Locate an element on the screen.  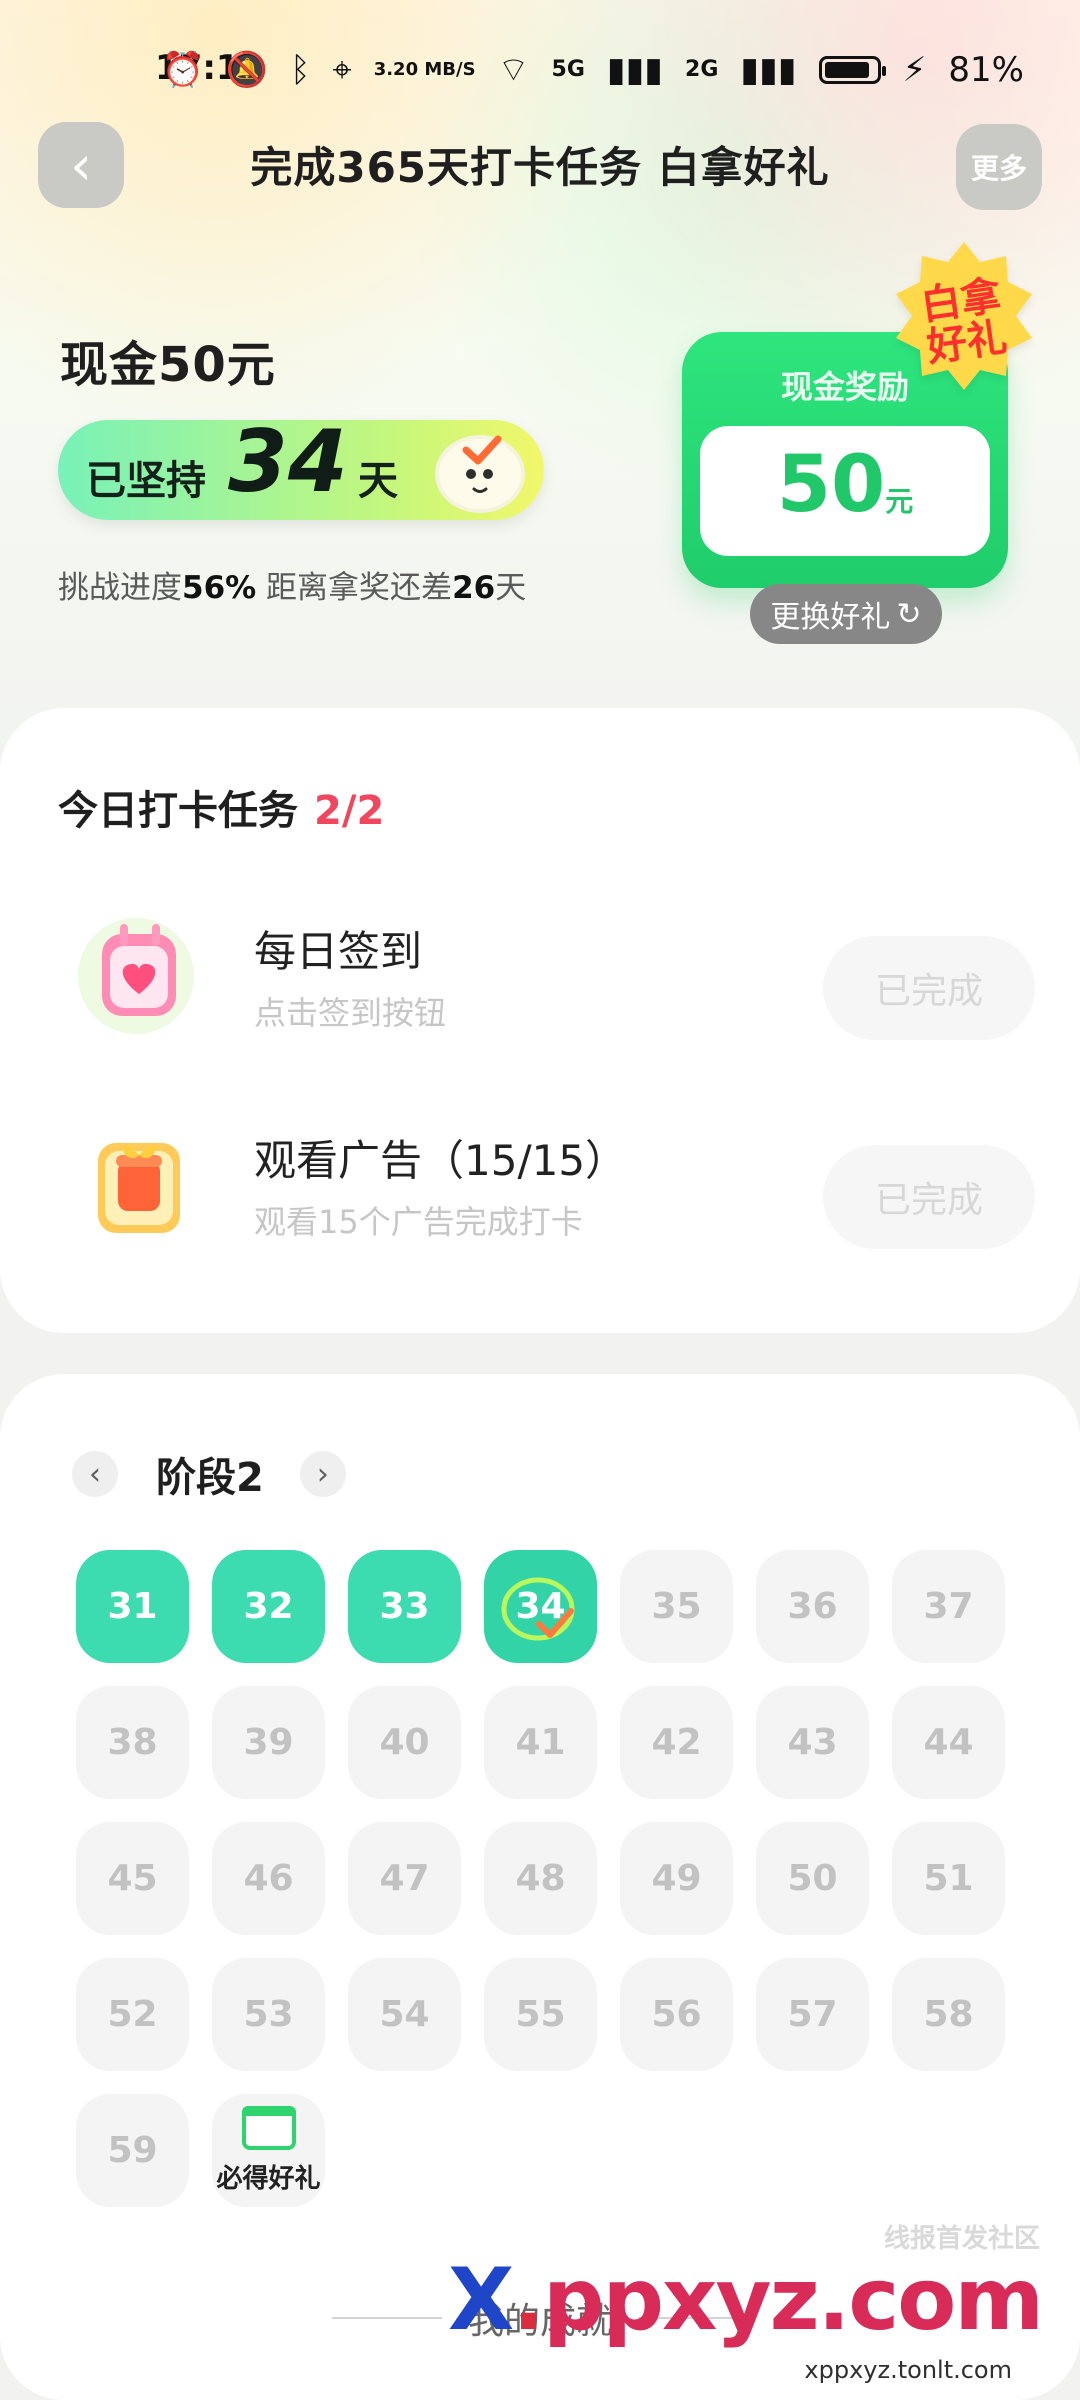
day-number: 39 is located at coordinates (268, 1742).